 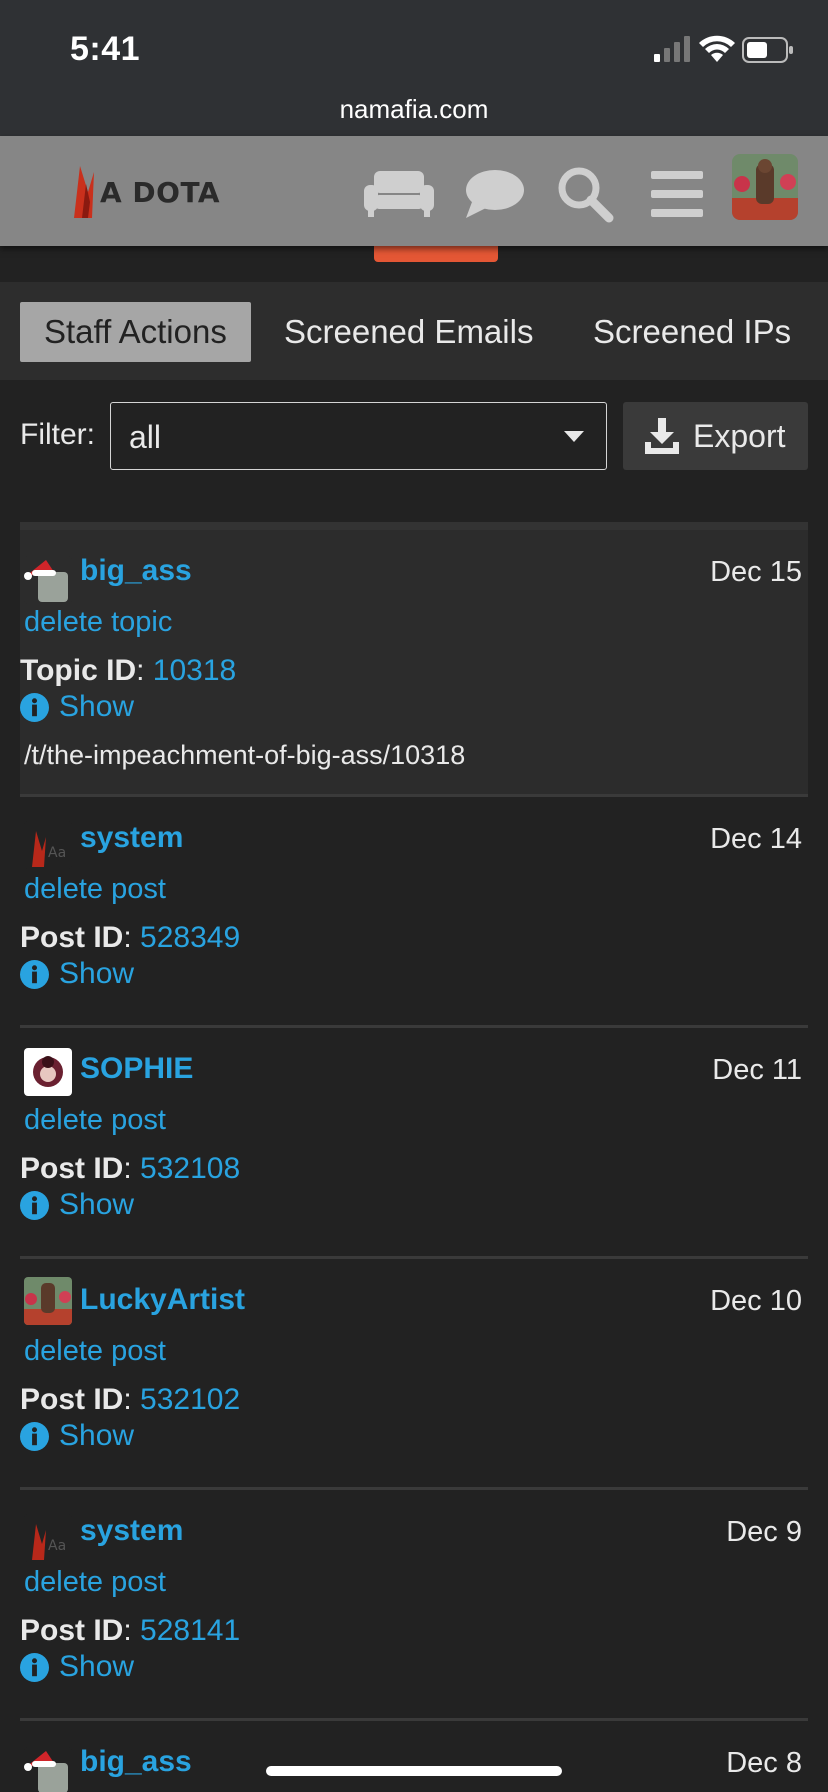 What do you see at coordinates (436, 254) in the screenshot?
I see `orange-button-edge` at bounding box center [436, 254].